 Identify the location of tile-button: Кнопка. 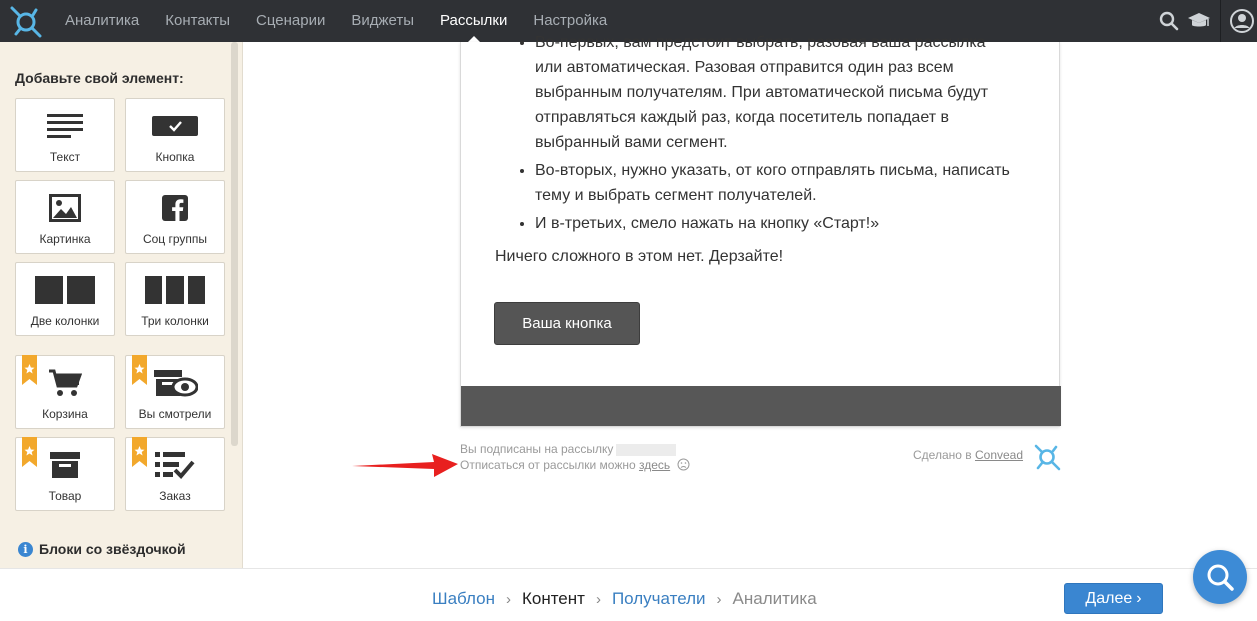
(175, 135).